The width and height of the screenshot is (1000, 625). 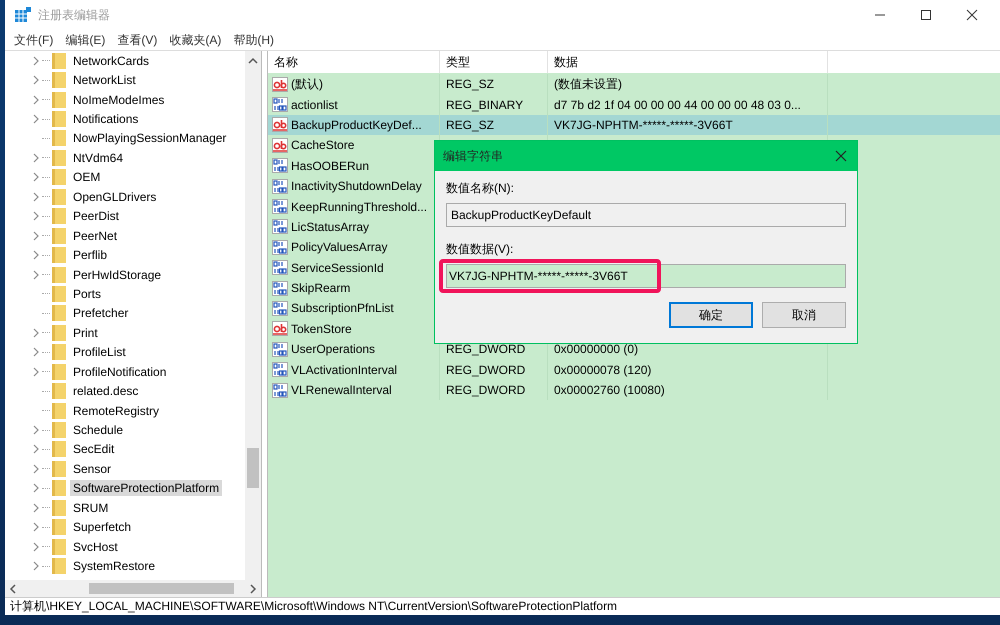 I want to click on value-name: CacheStore, so click(x=322, y=145).